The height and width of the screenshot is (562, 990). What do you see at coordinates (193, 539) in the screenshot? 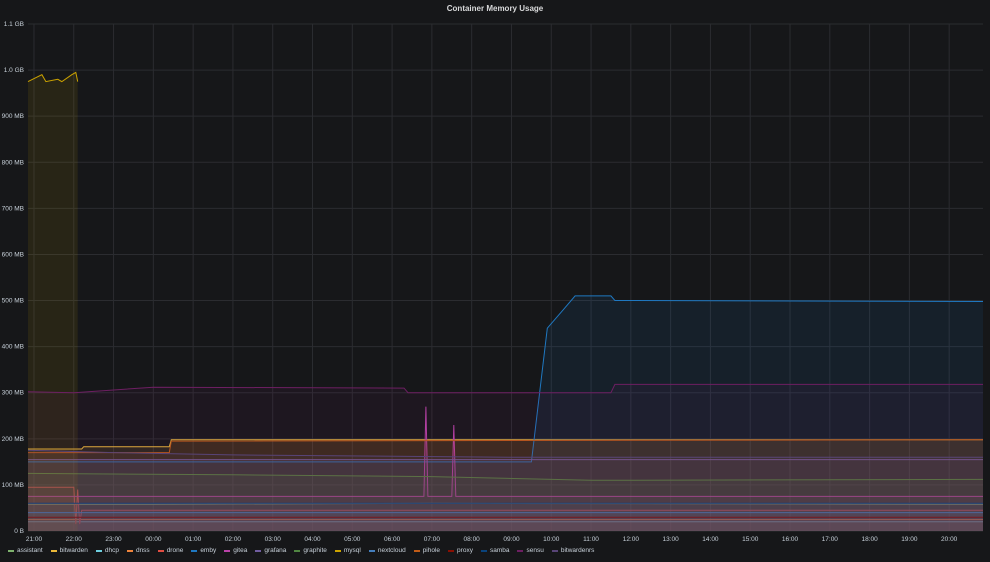
I see `x-tick-label: 01:00` at bounding box center [193, 539].